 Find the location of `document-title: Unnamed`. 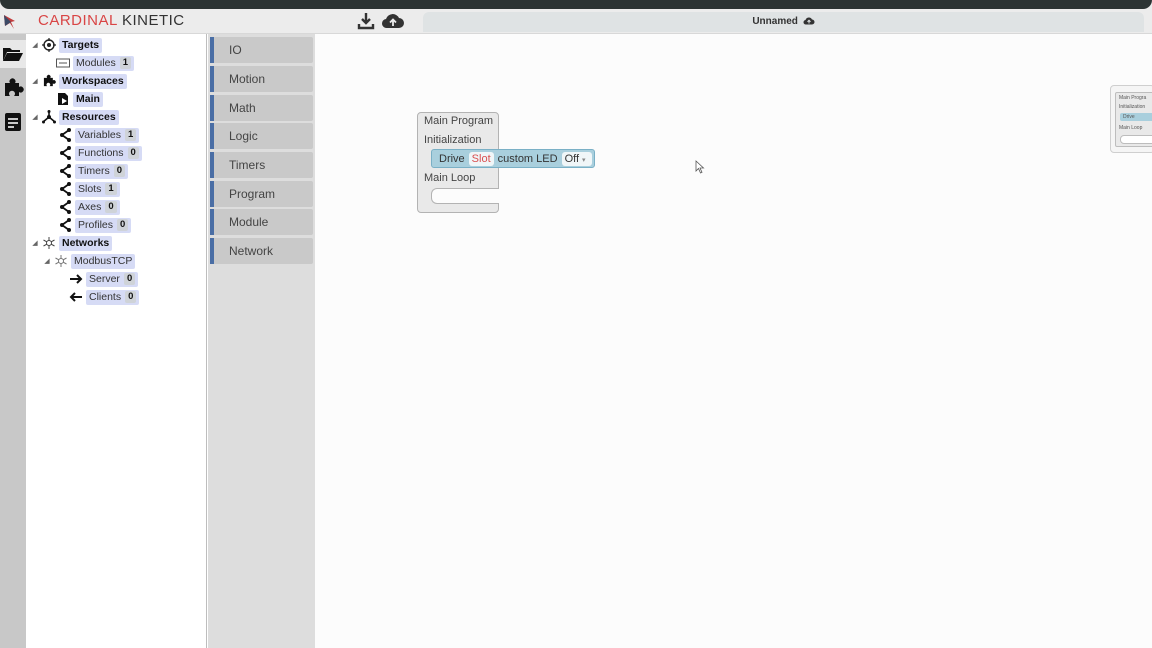

document-title: Unnamed is located at coordinates (775, 21).